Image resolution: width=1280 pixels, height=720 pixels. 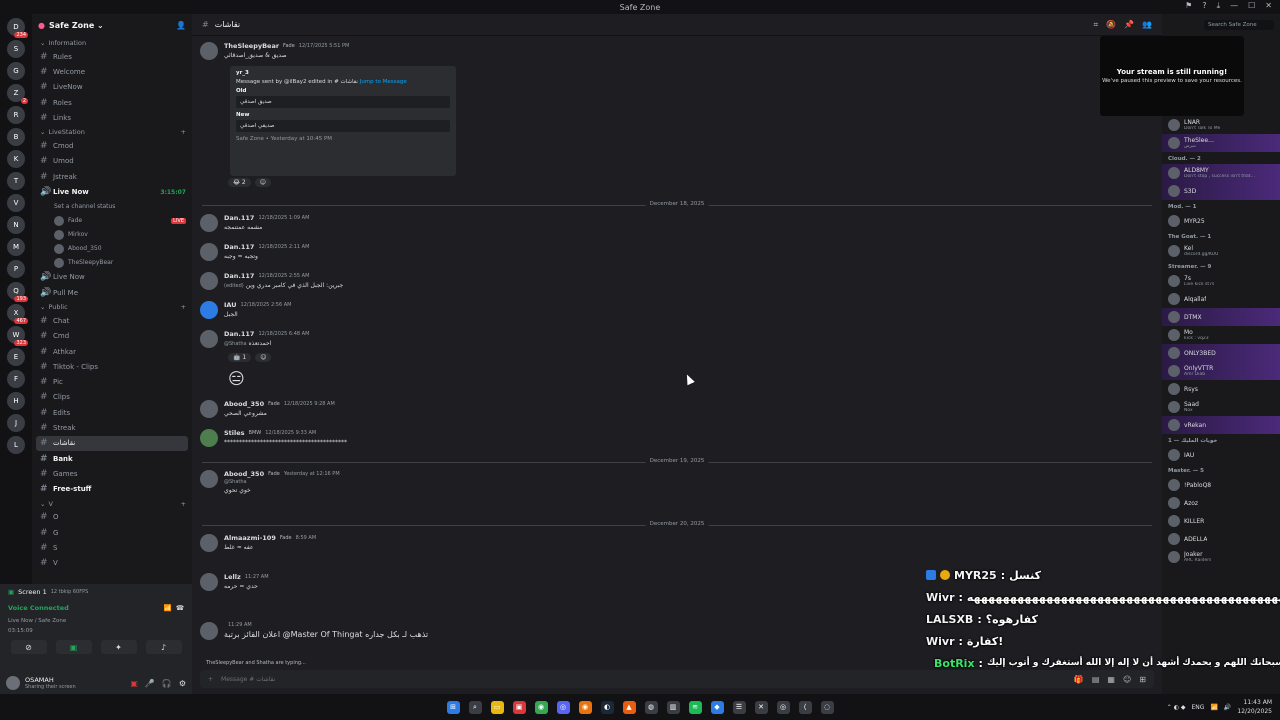 What do you see at coordinates (17, 28) in the screenshot?
I see `server-icon: D 234` at bounding box center [17, 28].